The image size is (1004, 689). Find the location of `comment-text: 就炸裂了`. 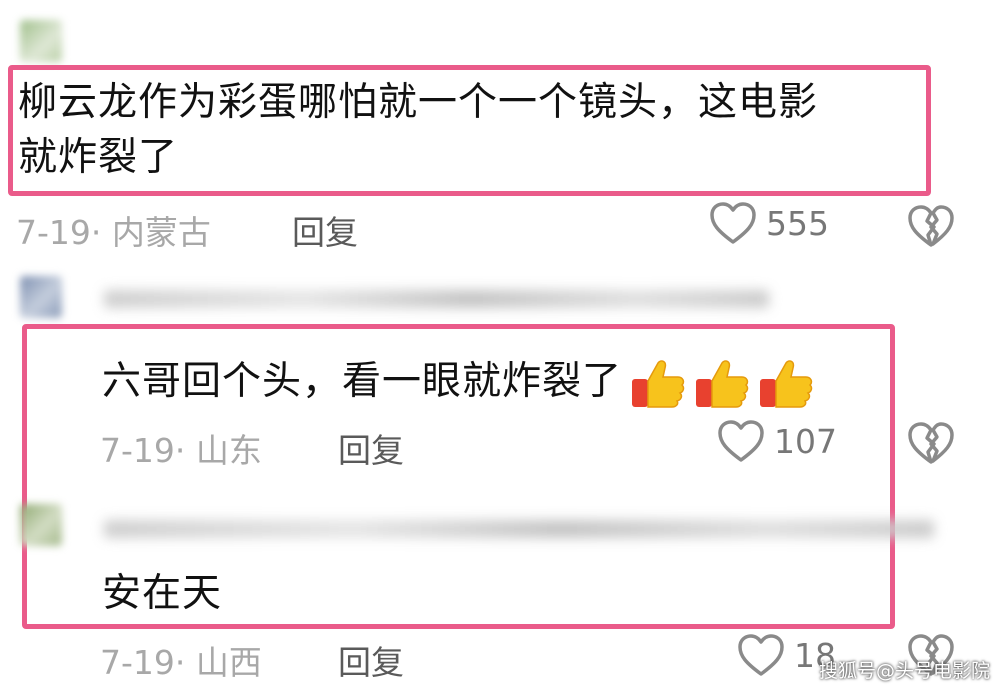

comment-text: 就炸裂了 is located at coordinates (98, 157).